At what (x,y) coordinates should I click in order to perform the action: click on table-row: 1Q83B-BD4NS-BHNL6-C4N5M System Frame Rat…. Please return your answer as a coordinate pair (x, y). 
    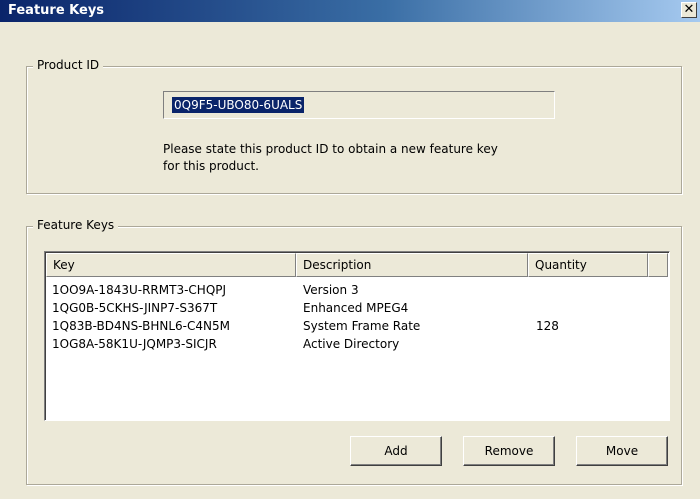
    Looking at the image, I should click on (356, 326).